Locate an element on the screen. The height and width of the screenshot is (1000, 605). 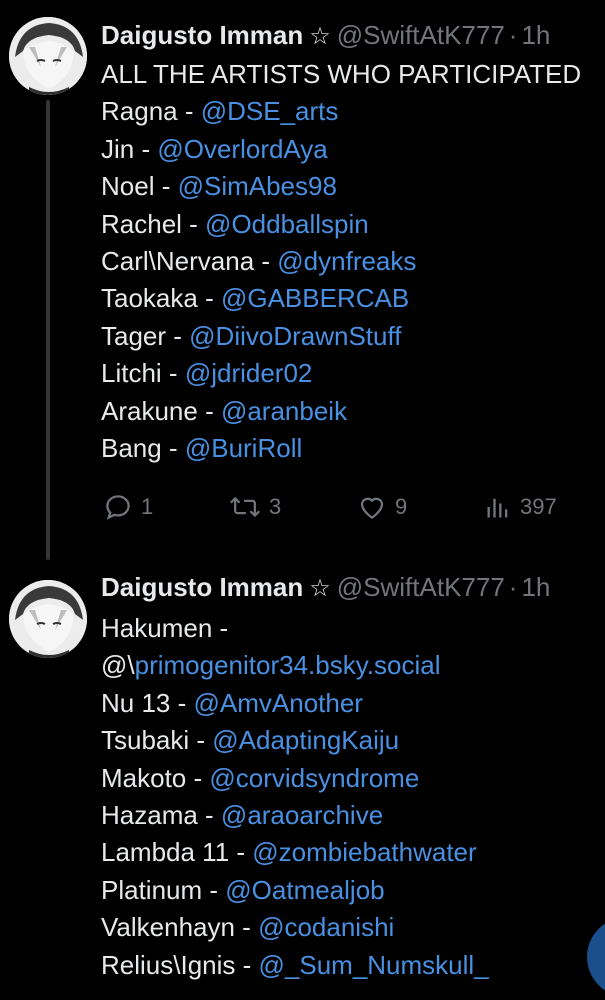
mention-link: @AdaptingKaiju is located at coordinates (305, 740).